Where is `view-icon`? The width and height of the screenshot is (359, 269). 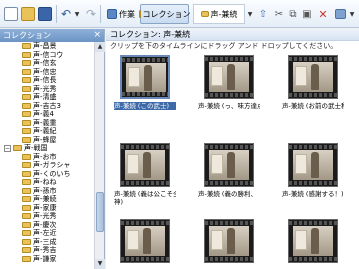 view-icon is located at coordinates (340, 14).